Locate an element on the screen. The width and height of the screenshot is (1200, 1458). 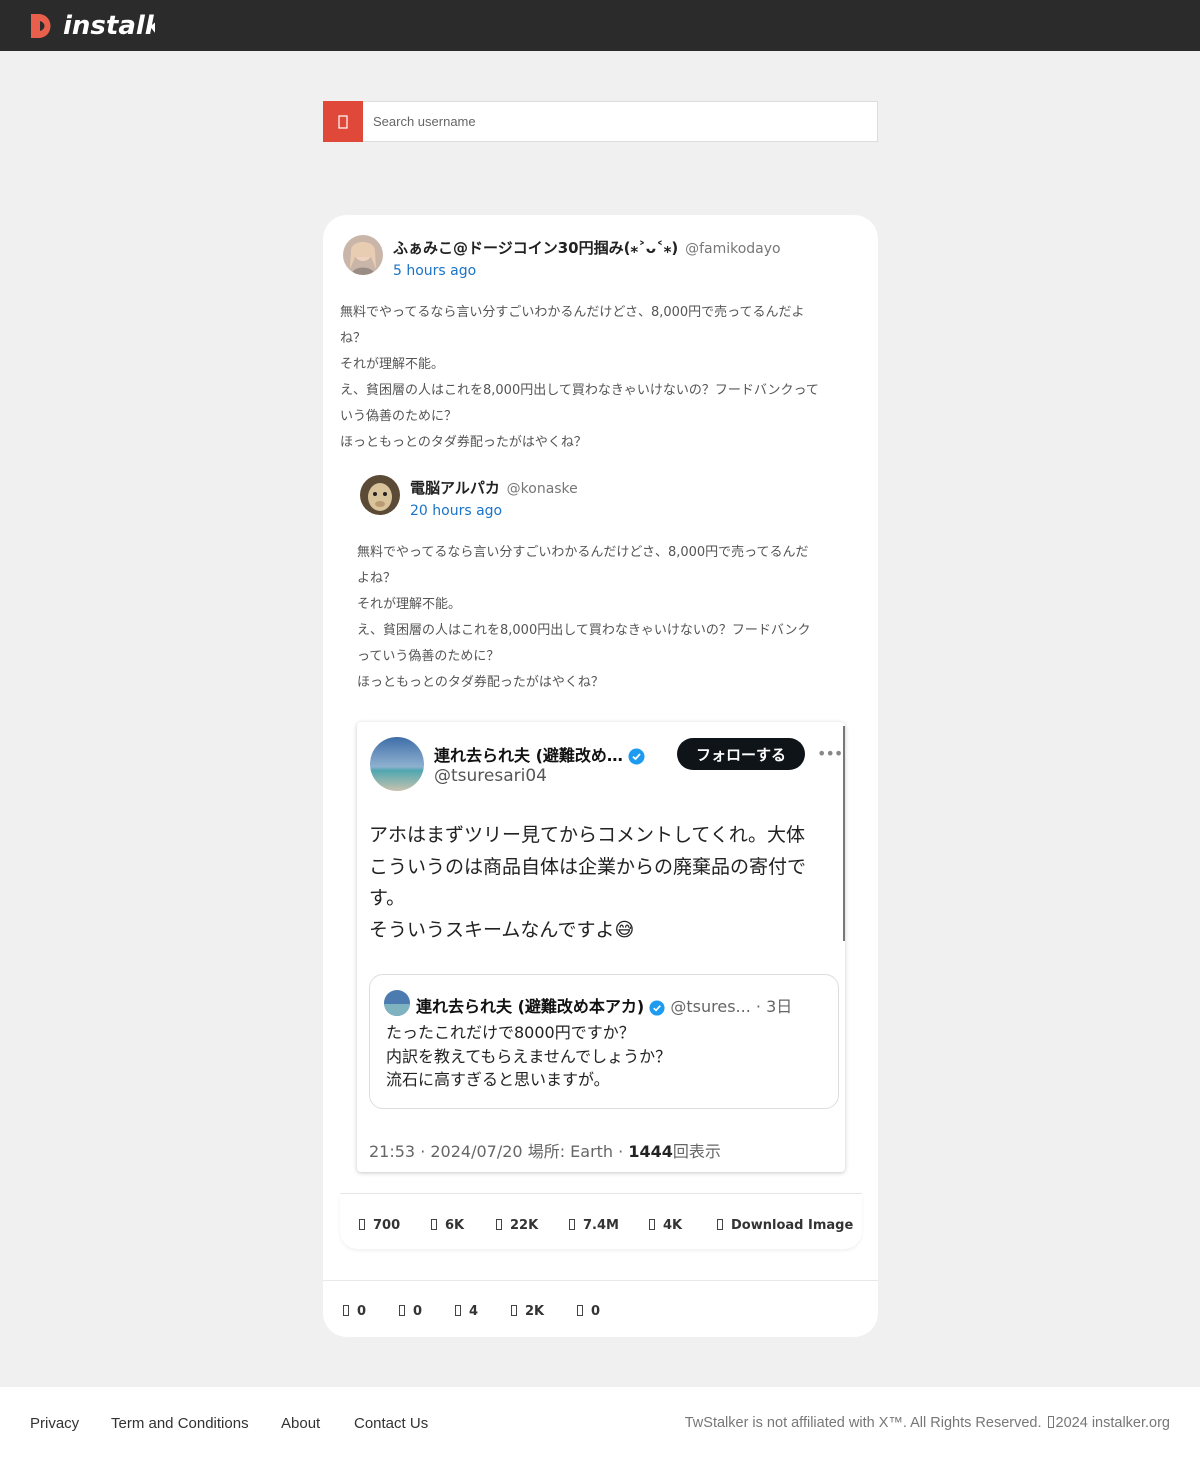
scrollbar is located at coordinates (844, 833).